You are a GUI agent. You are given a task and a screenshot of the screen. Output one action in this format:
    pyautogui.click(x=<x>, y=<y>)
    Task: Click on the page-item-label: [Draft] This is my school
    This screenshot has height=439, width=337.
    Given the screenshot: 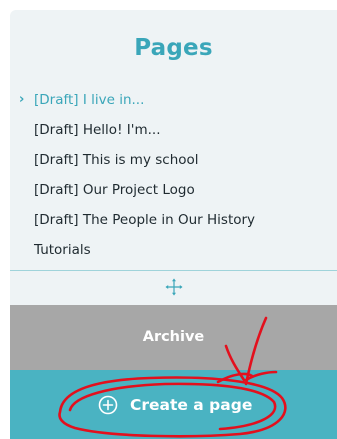 What is the action you would take?
    pyautogui.click(x=116, y=160)
    